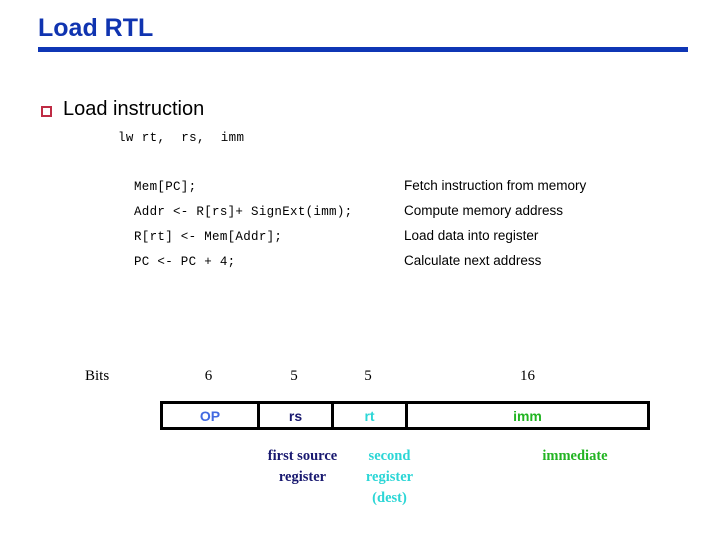  I want to click on title-underline-rule, so click(363, 49).